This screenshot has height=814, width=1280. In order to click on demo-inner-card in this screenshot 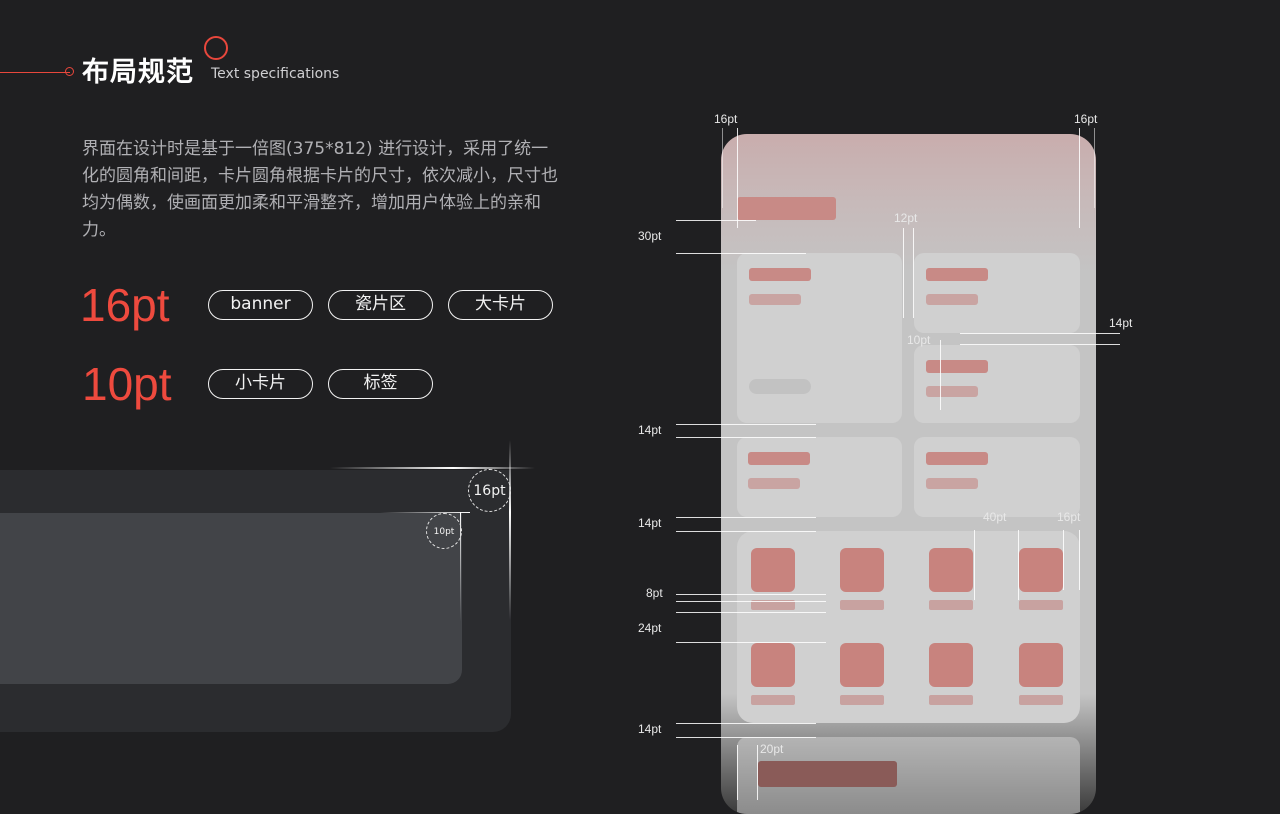, I will do `click(231, 598)`.